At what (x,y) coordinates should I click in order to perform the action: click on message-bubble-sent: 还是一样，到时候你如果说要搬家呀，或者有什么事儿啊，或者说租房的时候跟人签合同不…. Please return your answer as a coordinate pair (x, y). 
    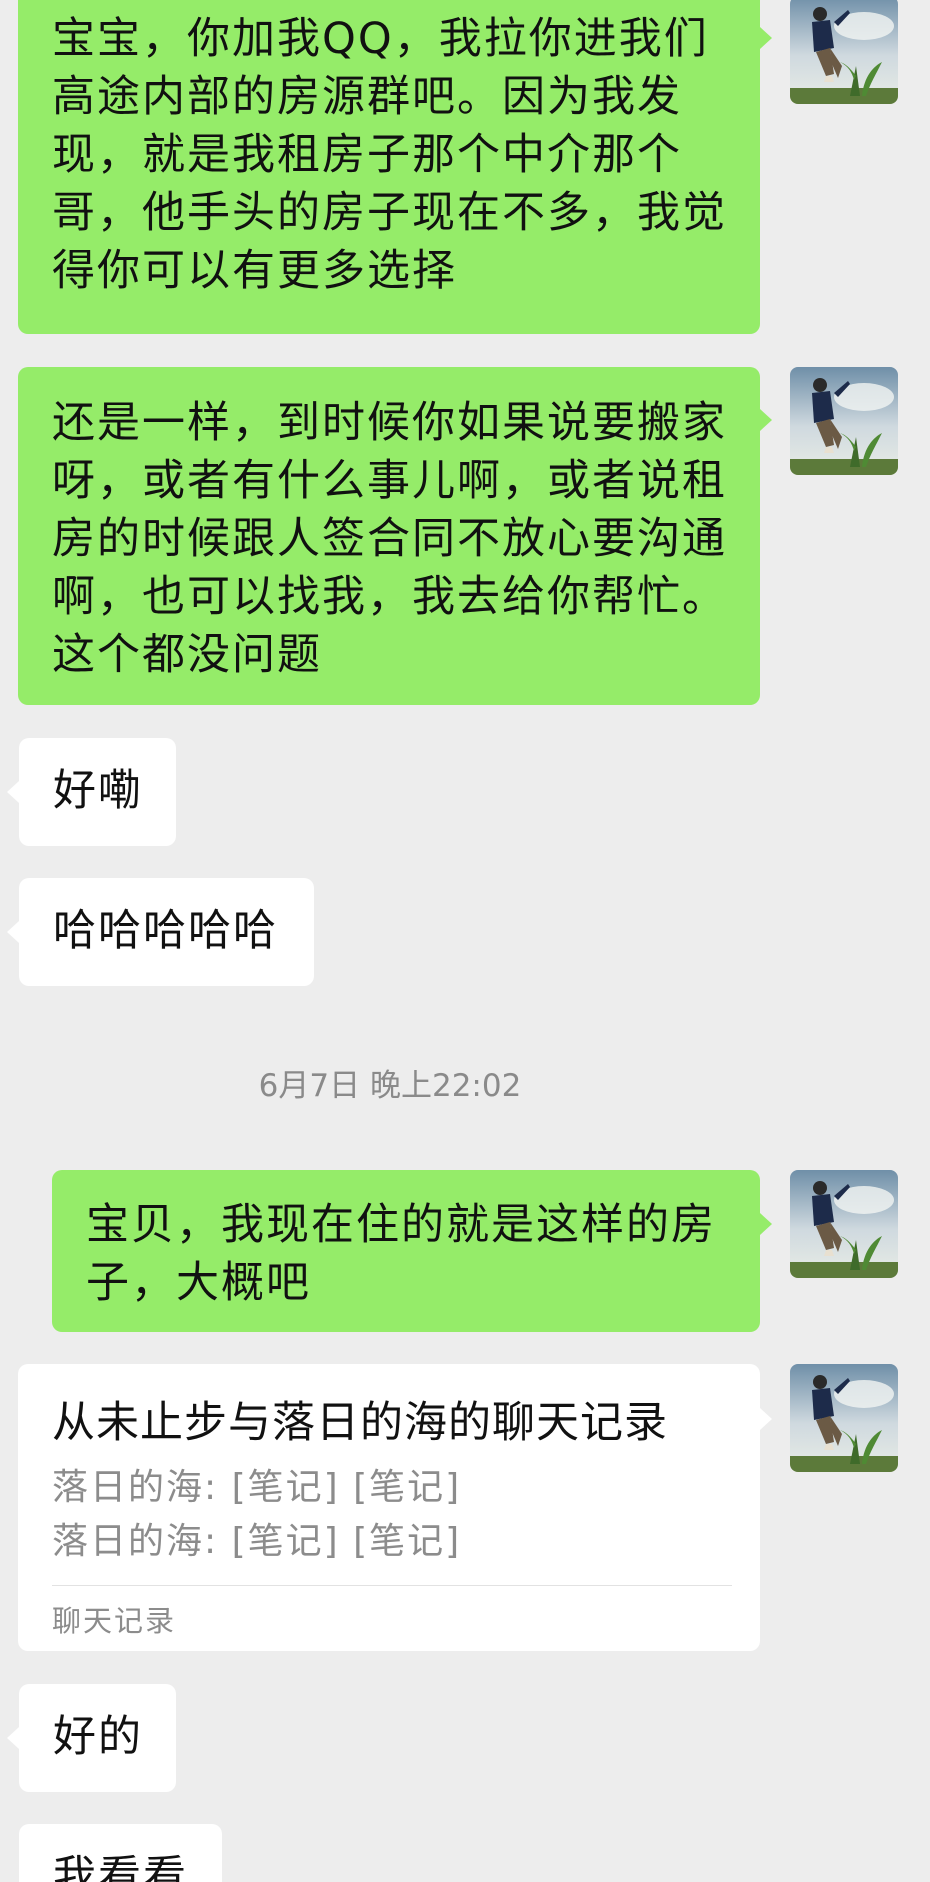
    Looking at the image, I should click on (389, 536).